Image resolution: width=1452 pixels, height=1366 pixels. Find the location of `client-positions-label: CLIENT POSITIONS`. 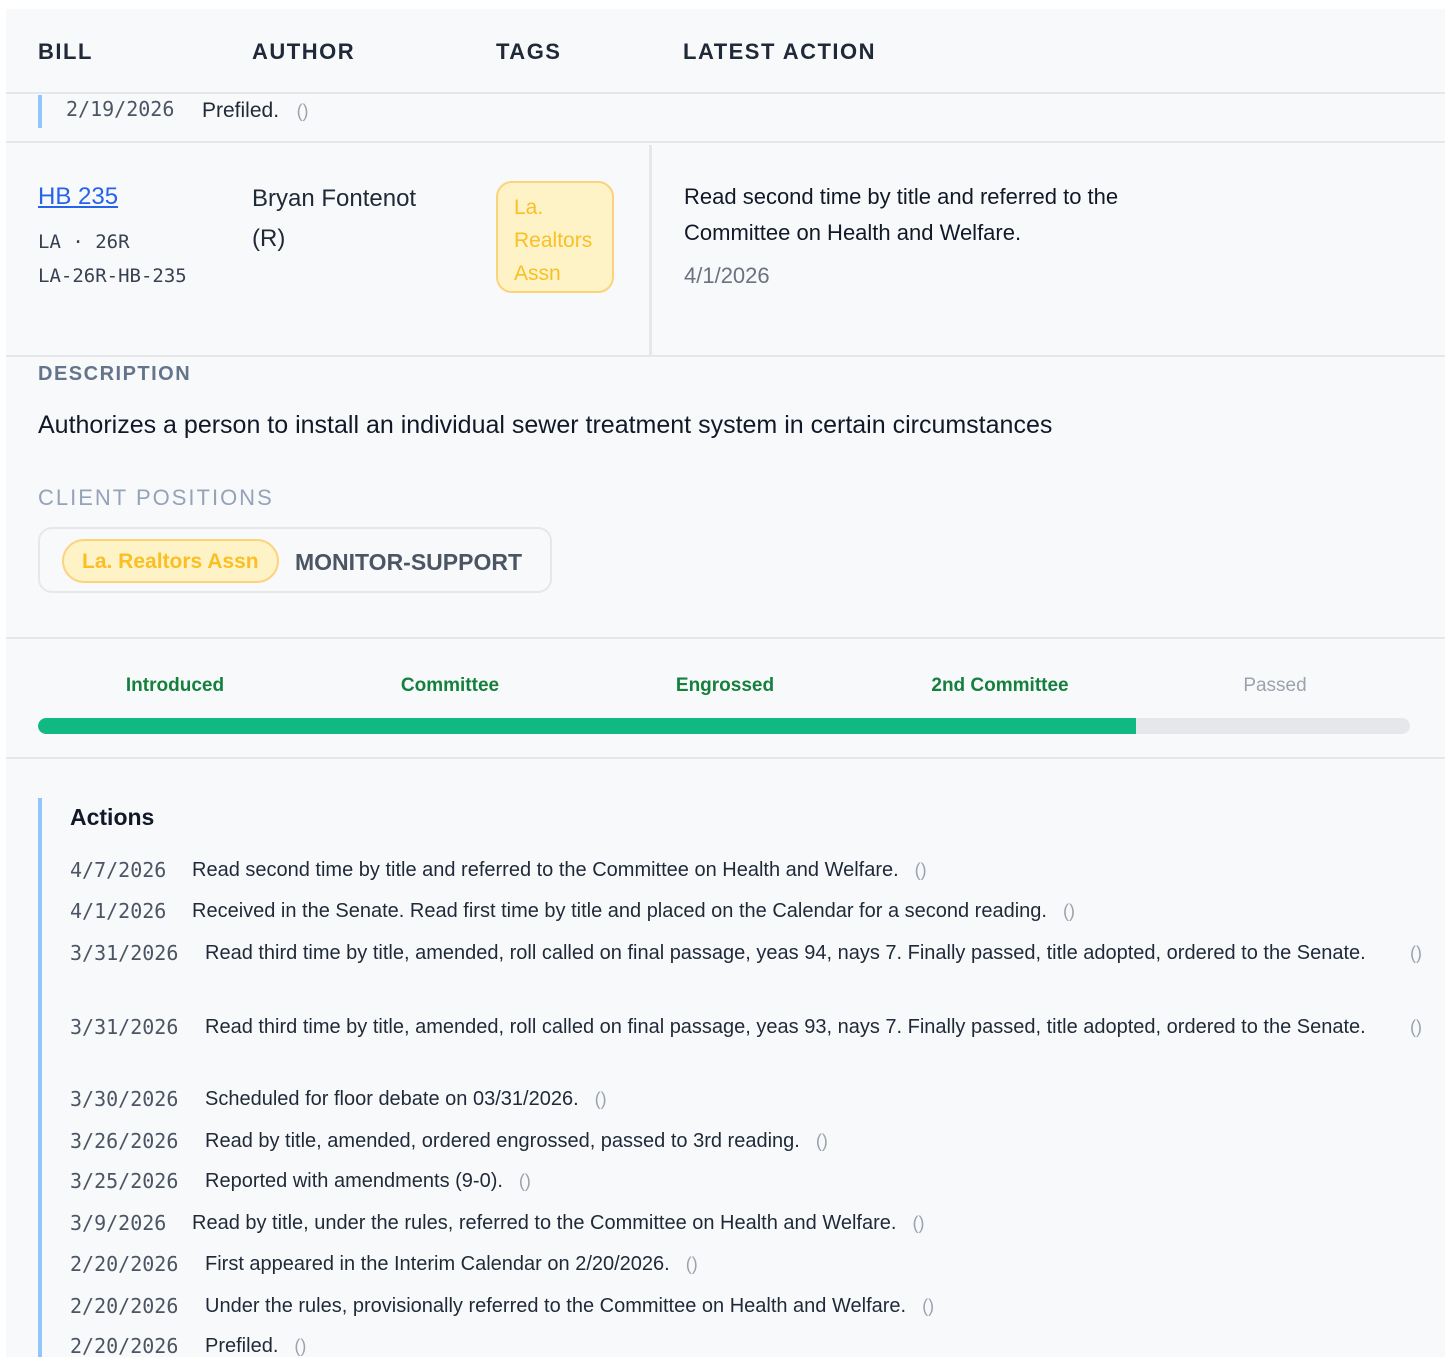

client-positions-label: CLIENT POSITIONS is located at coordinates (156, 497).